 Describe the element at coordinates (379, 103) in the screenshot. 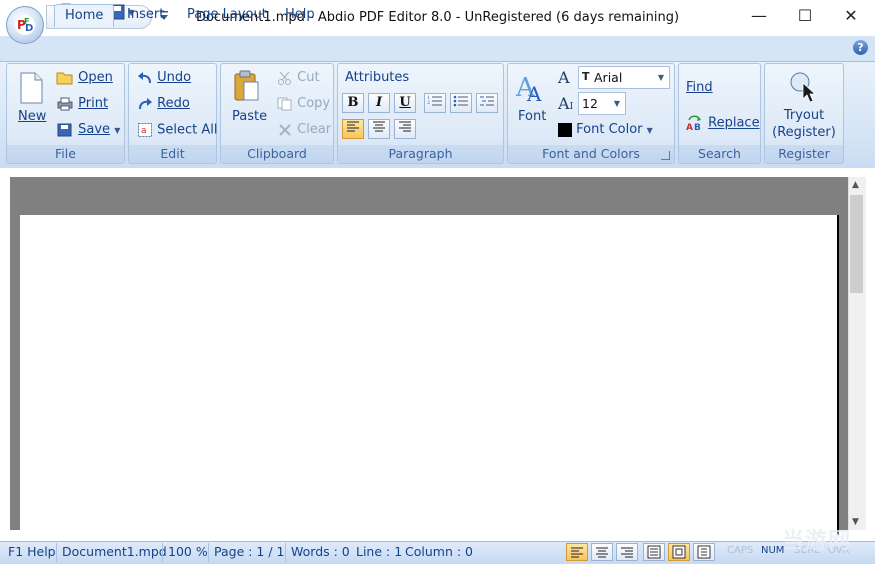

I see `italic-button: I` at that location.